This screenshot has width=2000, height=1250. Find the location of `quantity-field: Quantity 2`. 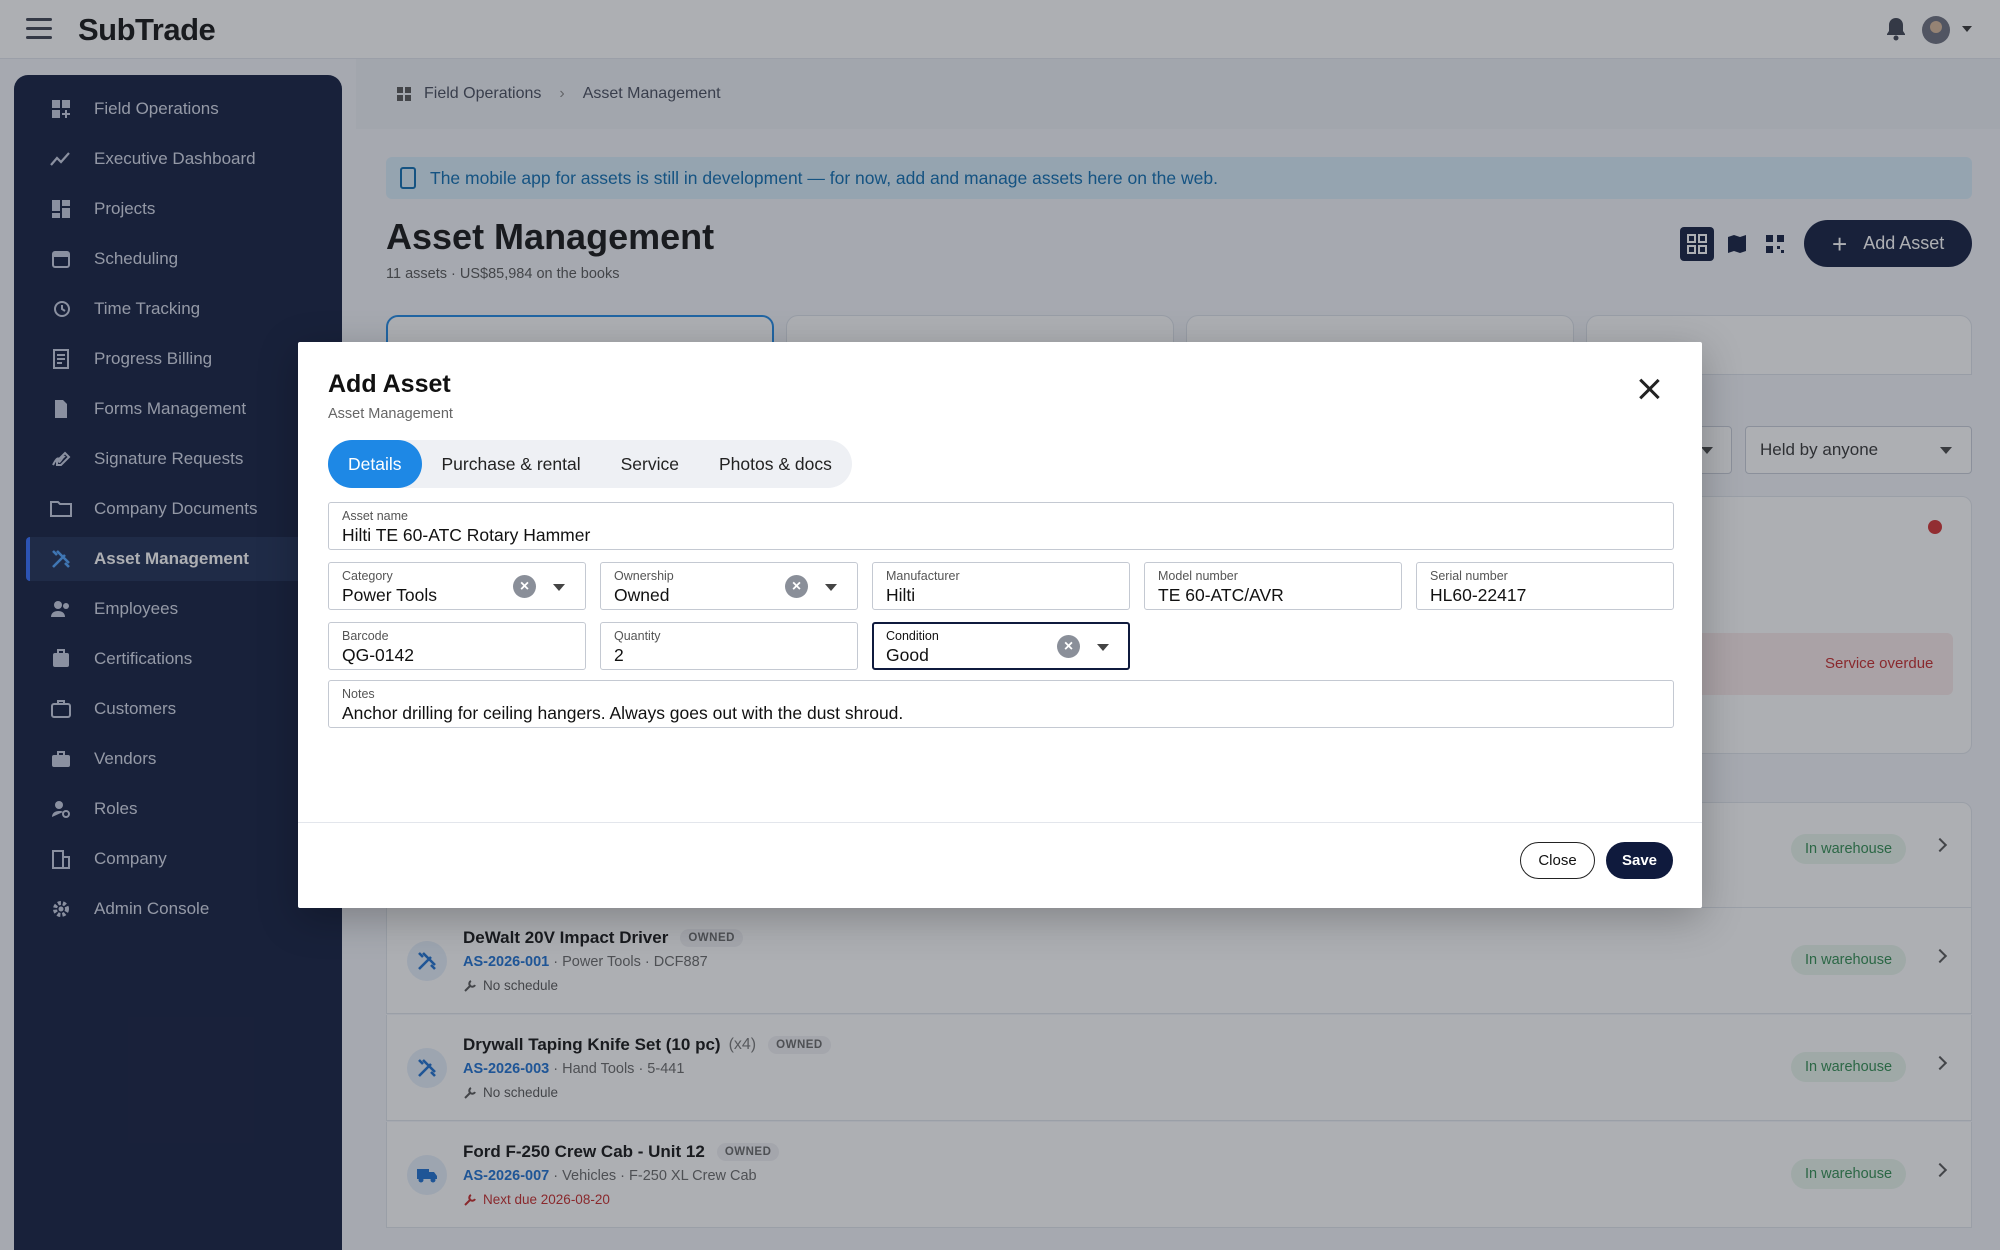

quantity-field: Quantity 2 is located at coordinates (729, 646).